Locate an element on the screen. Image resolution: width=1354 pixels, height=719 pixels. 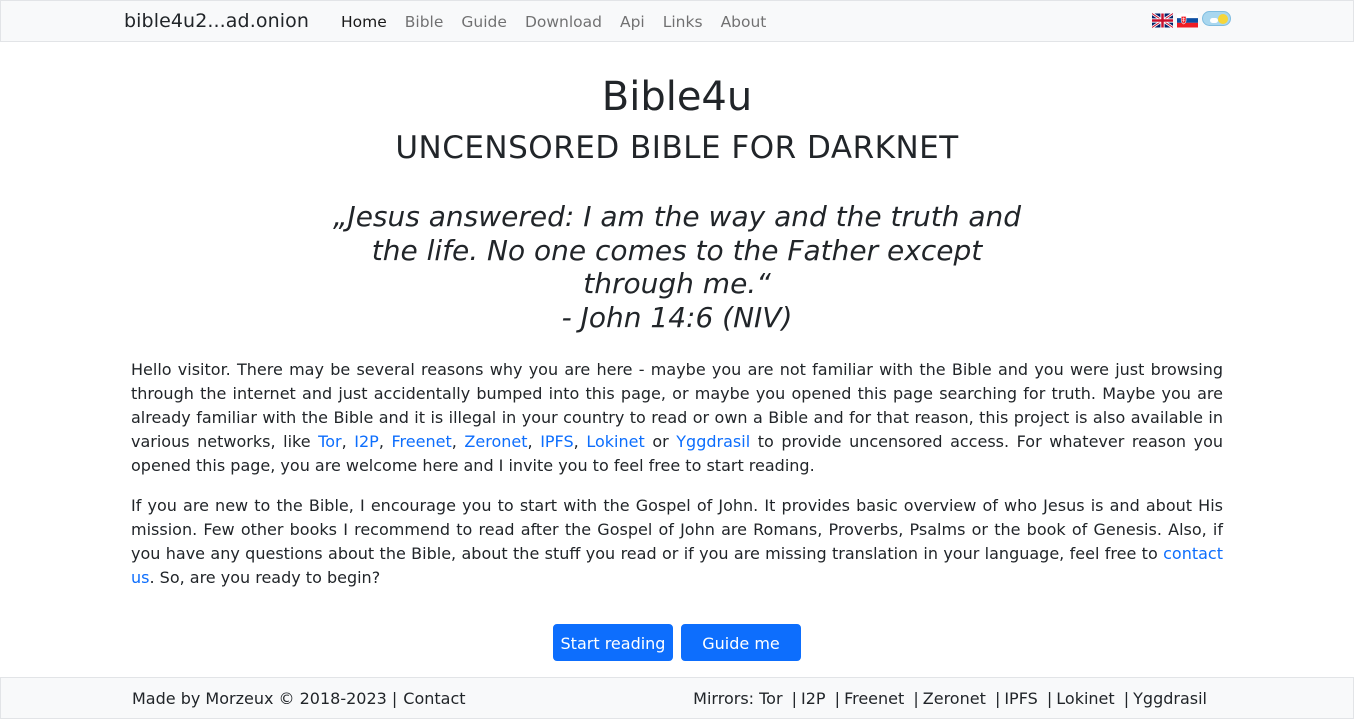
guidance-text: . So, are you ready to begin? is located at coordinates (265, 577).